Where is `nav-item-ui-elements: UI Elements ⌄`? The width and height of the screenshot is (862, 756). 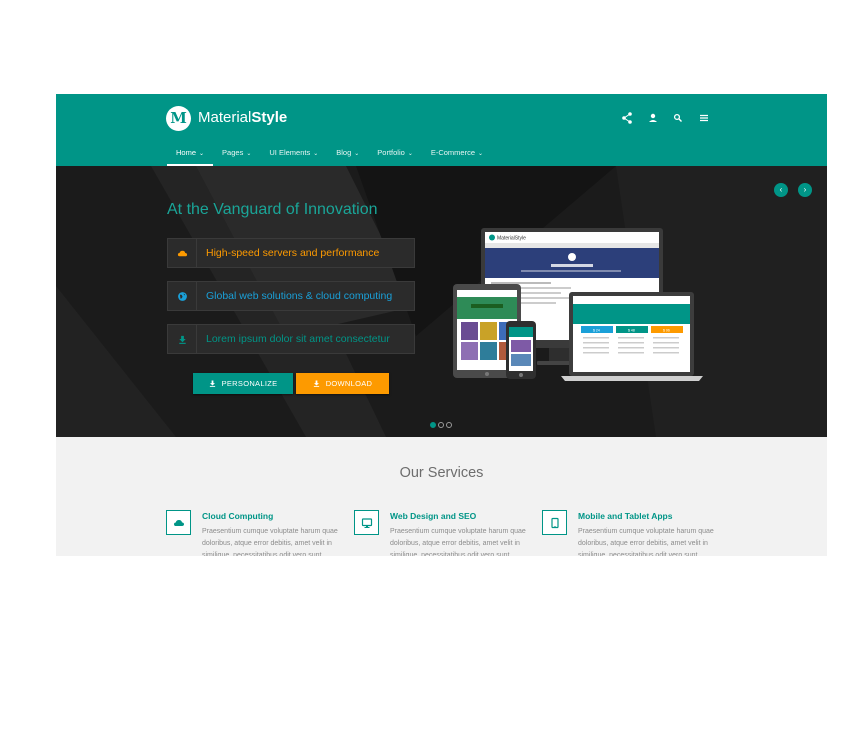
nav-item-ui-elements: UI Elements ⌄ is located at coordinates (293, 156).